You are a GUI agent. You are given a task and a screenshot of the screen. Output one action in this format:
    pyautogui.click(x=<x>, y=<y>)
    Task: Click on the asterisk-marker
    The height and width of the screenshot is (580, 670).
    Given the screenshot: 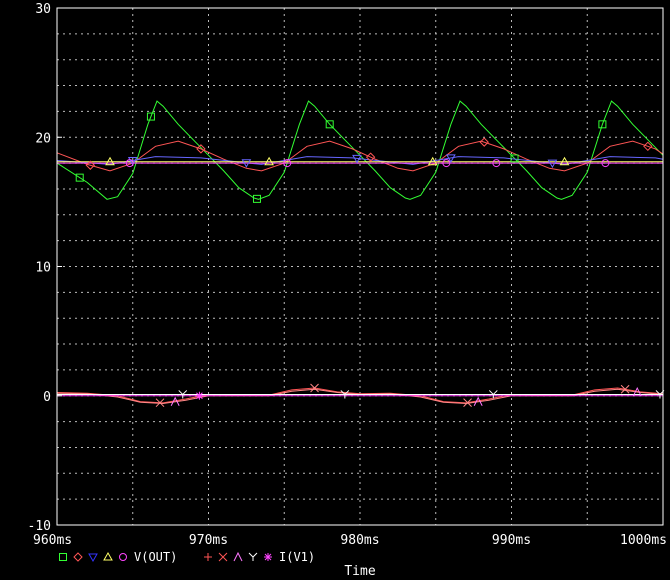 What is the action you would take?
    pyautogui.click(x=199, y=395)
    